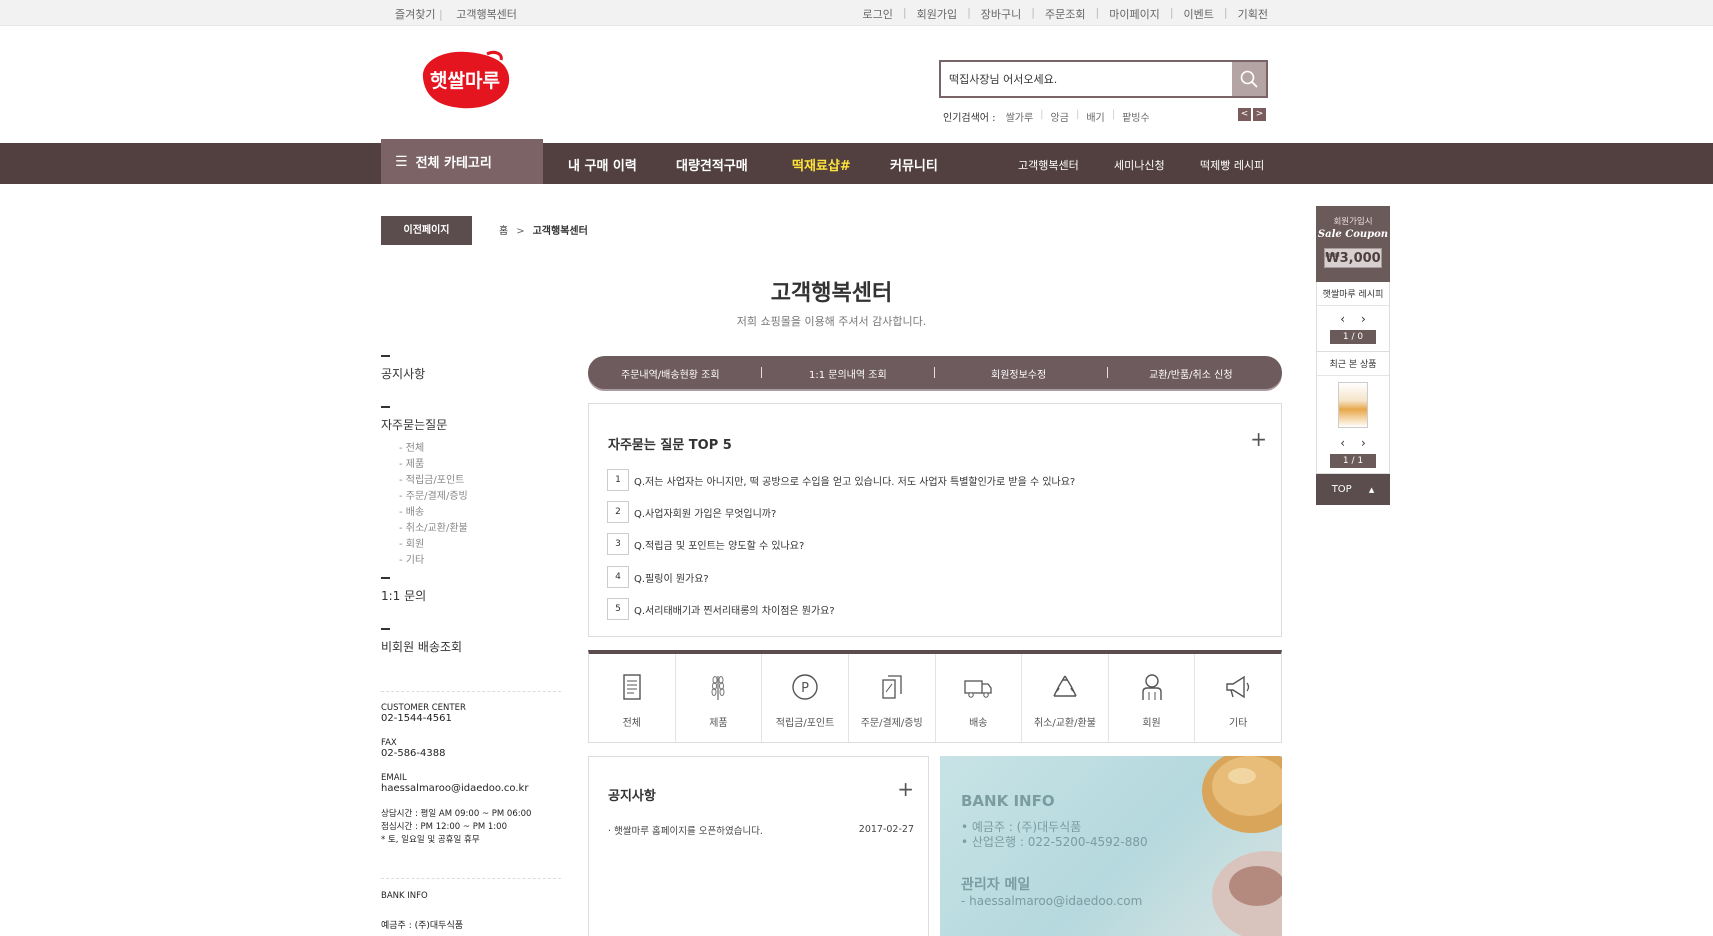  What do you see at coordinates (1253, 14) in the screenshot?
I see `special-link: 기획전` at bounding box center [1253, 14].